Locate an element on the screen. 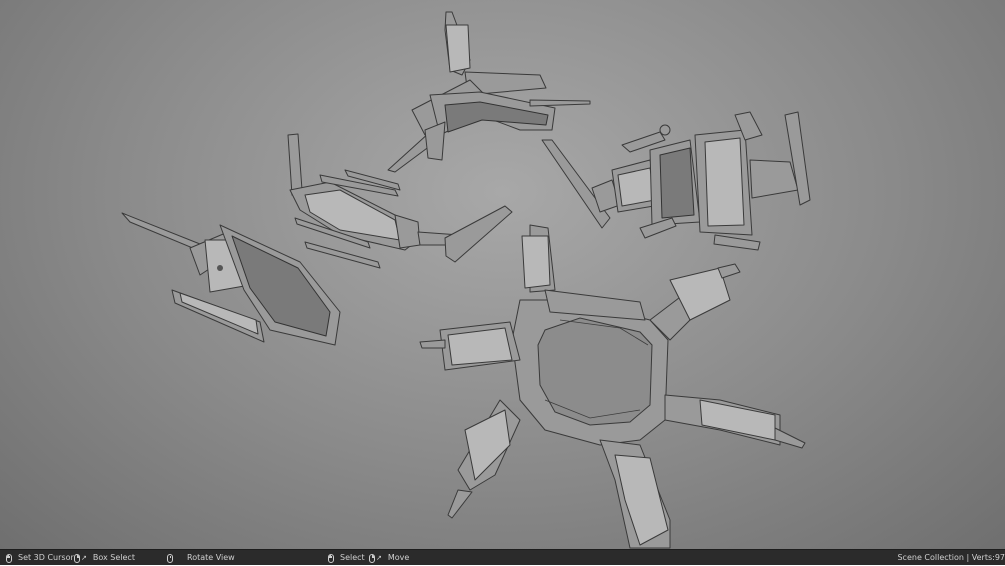  mesh-claw-left is located at coordinates (231, 279).